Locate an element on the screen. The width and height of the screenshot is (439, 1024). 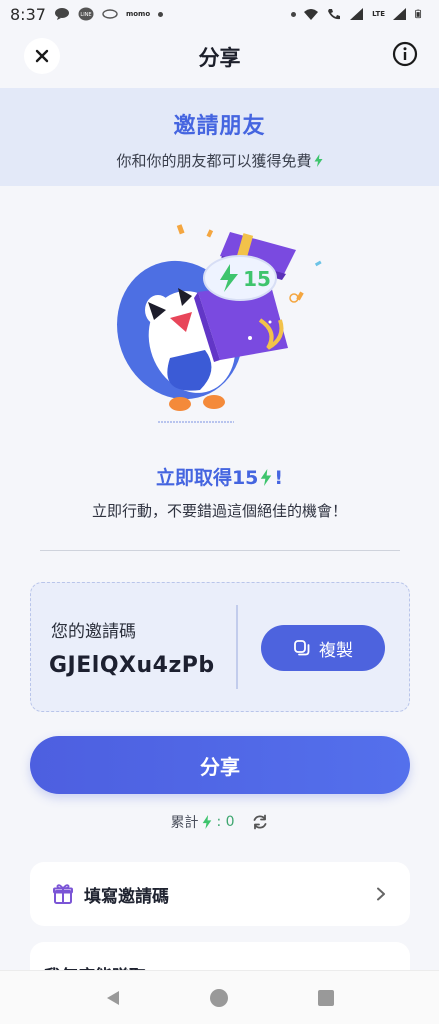
invite-code-card: 您的邀請碼 GJElQXu4zPb 複製 is located at coordinates (220, 647).